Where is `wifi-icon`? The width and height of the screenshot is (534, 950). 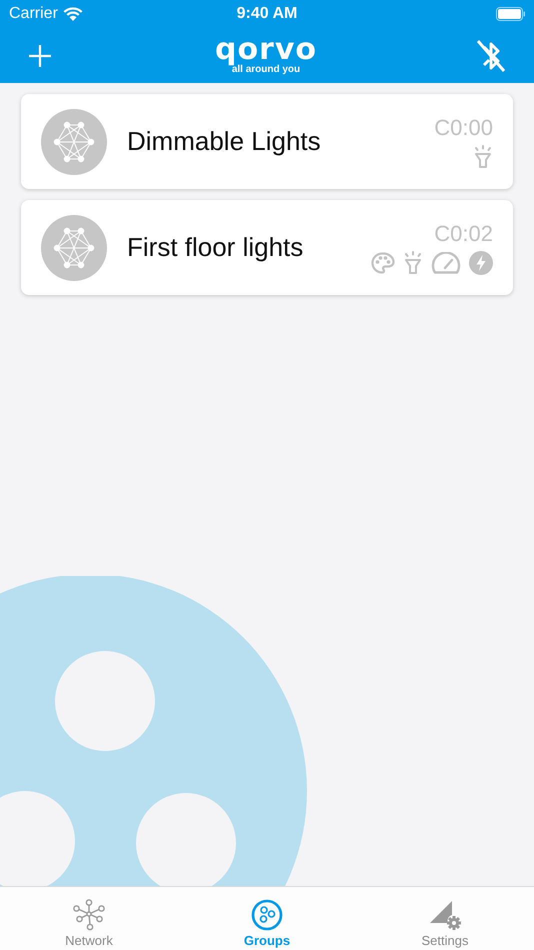 wifi-icon is located at coordinates (72, 14).